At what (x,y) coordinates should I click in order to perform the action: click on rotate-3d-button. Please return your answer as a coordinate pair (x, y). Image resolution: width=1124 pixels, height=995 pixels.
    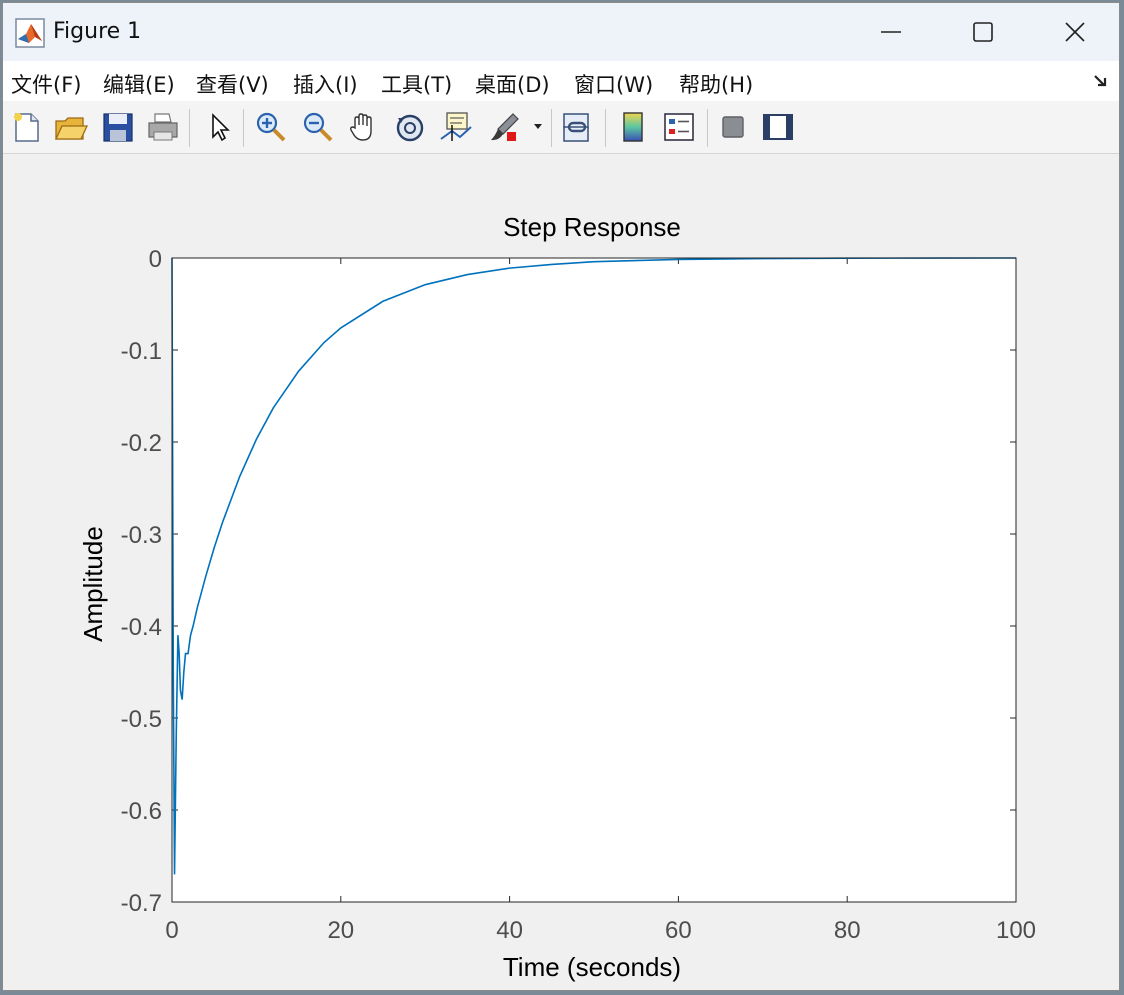
    Looking at the image, I should click on (410, 127).